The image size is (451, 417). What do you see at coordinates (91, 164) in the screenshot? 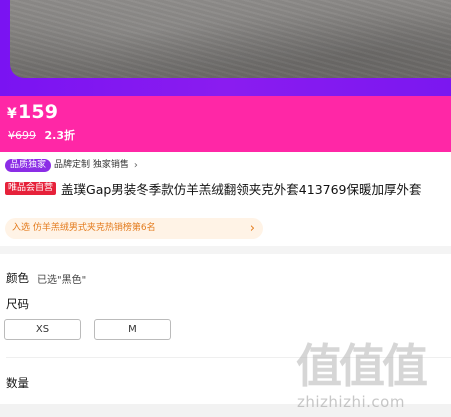
I see `brand-custom-text: 品牌定制 独家销售` at bounding box center [91, 164].